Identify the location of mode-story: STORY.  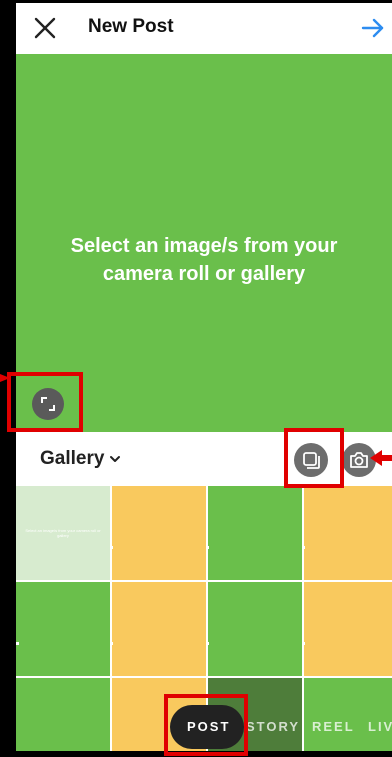
(273, 726).